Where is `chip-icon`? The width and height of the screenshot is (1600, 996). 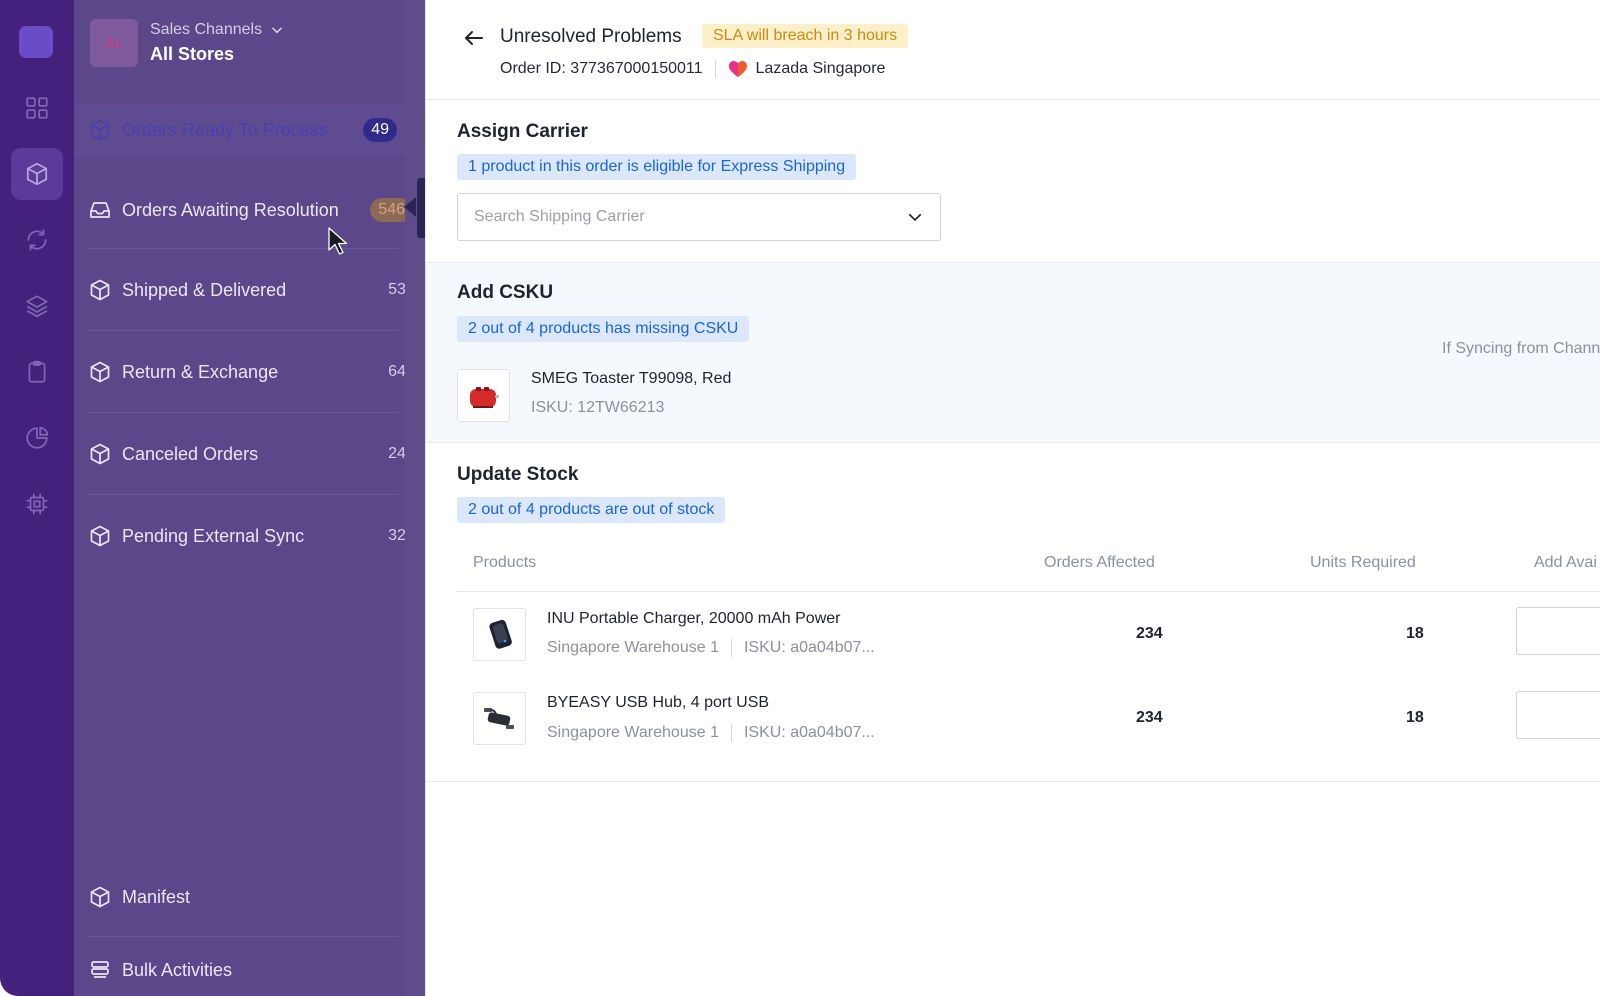 chip-icon is located at coordinates (37, 504).